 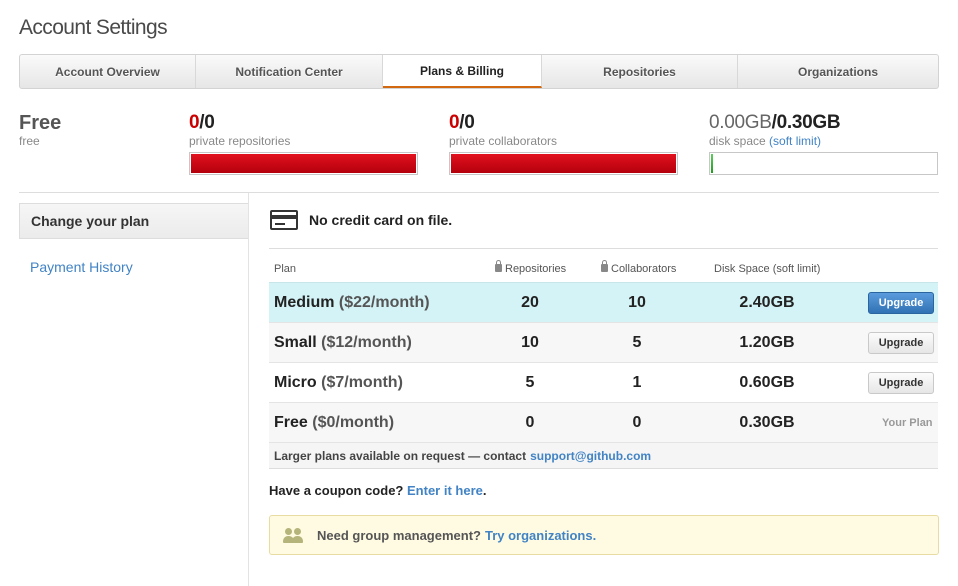 I want to click on tab-account-overview: Account Overview, so click(x=108, y=71).